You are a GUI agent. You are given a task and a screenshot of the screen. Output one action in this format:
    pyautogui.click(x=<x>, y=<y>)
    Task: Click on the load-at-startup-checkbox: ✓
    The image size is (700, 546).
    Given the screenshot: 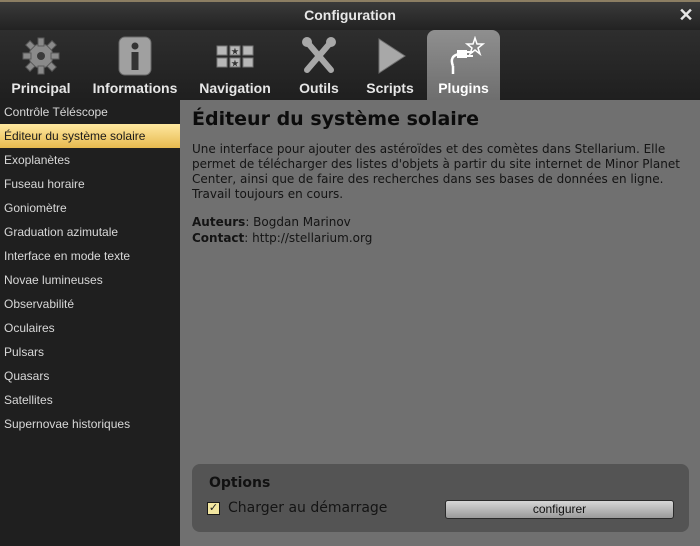 What is the action you would take?
    pyautogui.click(x=213, y=508)
    